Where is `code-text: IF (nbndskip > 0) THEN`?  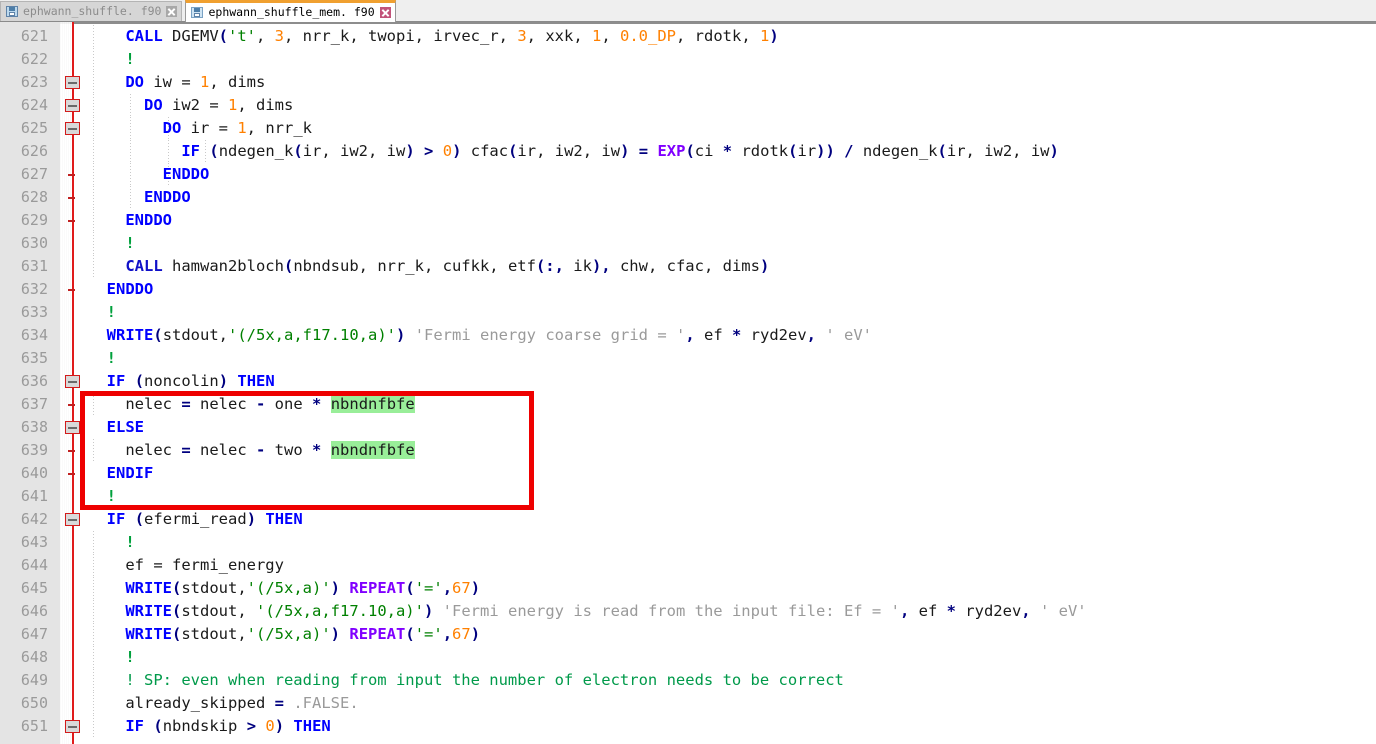
code-text: IF (nbndskip > 0) THEN is located at coordinates (209, 726).